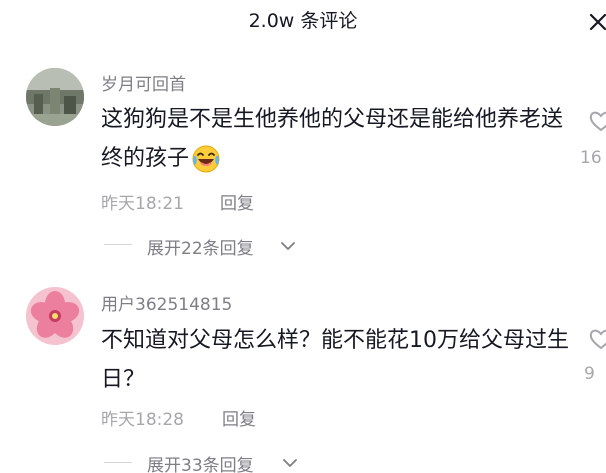 The width and height of the screenshot is (606, 473). What do you see at coordinates (142, 420) in the screenshot?
I see `comment-time: 昨天18:28` at bounding box center [142, 420].